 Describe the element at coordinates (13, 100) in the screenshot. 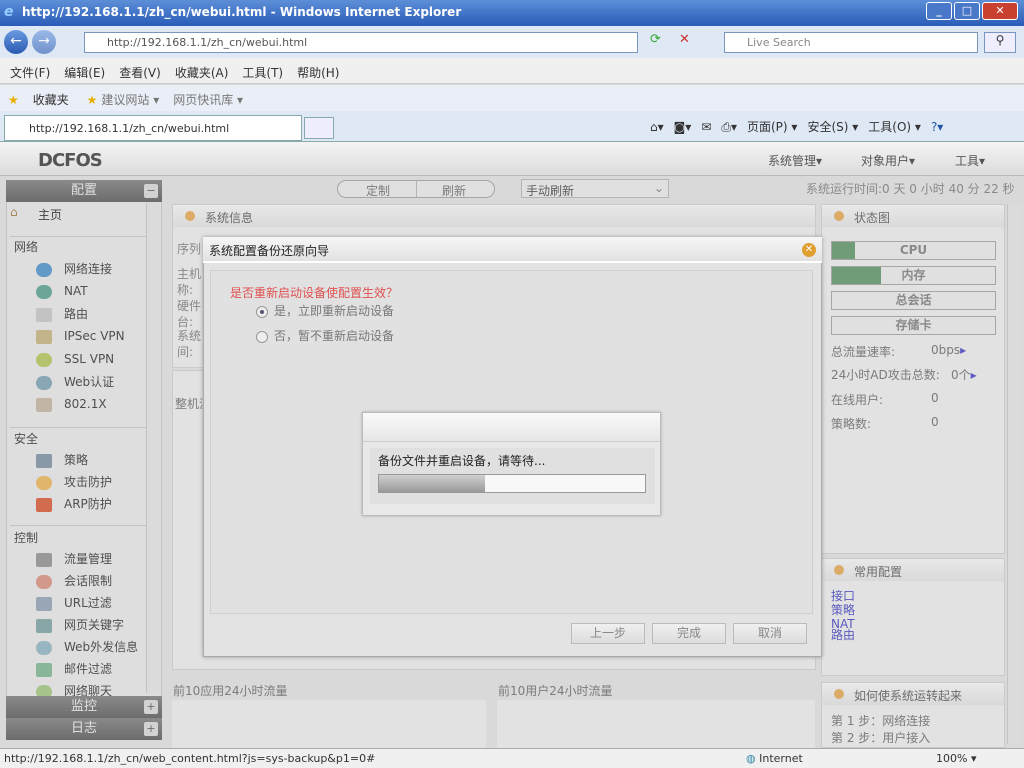

I see `star-icon: ★` at that location.